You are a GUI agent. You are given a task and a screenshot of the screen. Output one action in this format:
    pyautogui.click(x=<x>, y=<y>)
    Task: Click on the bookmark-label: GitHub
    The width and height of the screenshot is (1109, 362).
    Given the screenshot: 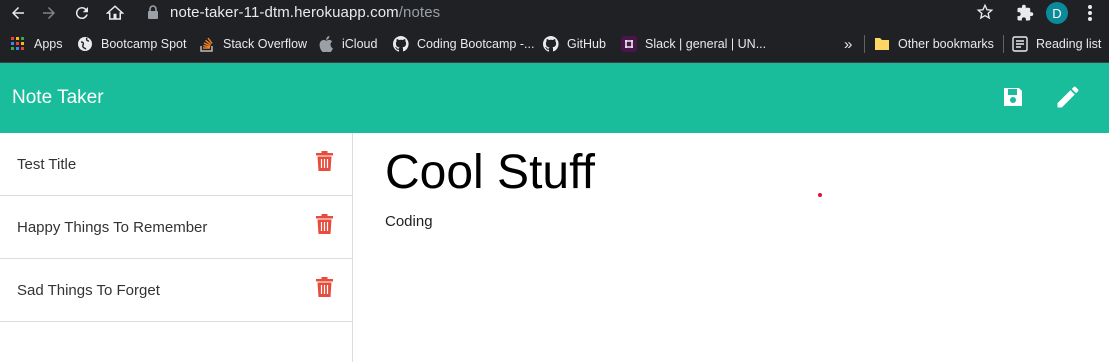 What is the action you would take?
    pyautogui.click(x=586, y=44)
    